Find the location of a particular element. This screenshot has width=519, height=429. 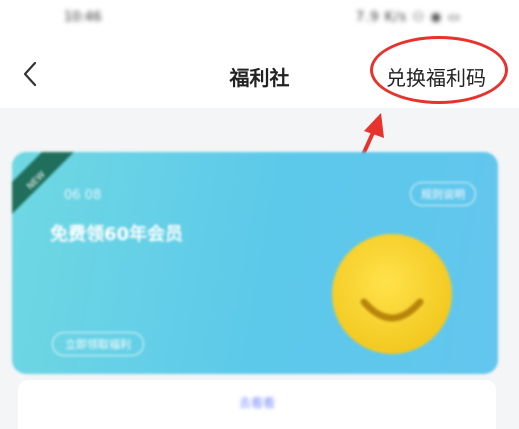

bottom-panel: 去看看 is located at coordinates (257, 404).